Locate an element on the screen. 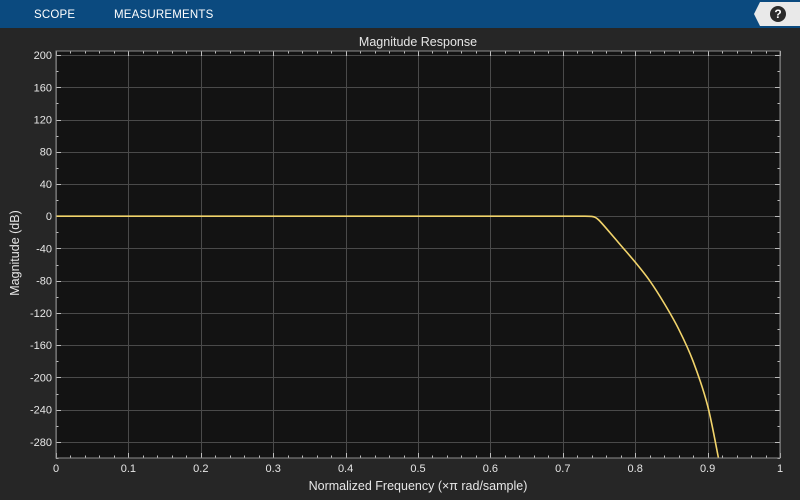 This screenshot has height=500, width=800. y-tick-label: 0 is located at coordinates (49, 217).